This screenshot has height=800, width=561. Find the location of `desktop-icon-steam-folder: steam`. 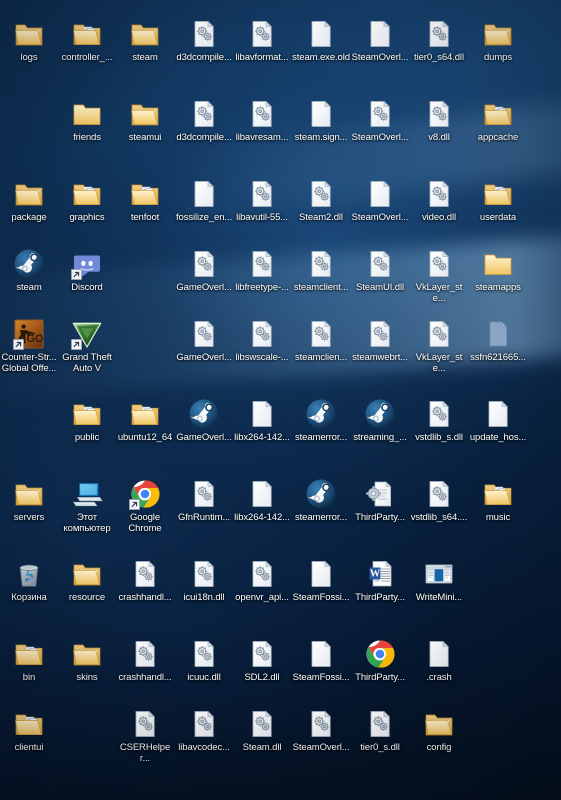

desktop-icon-steam-folder: steam is located at coordinates (145, 41).